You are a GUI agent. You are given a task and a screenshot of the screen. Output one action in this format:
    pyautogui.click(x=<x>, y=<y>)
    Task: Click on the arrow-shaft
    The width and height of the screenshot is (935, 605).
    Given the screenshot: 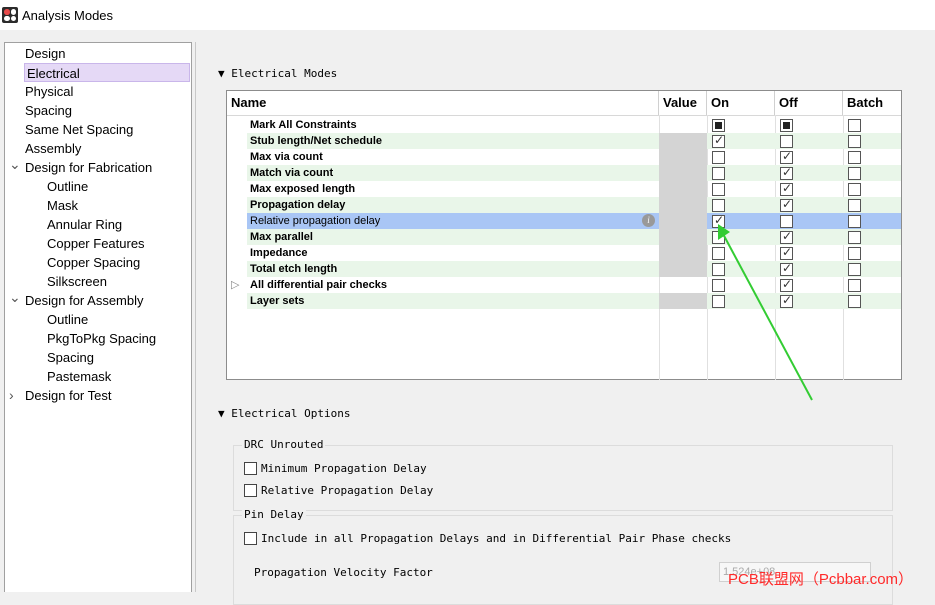 What is the action you would take?
    pyautogui.click(x=767, y=316)
    